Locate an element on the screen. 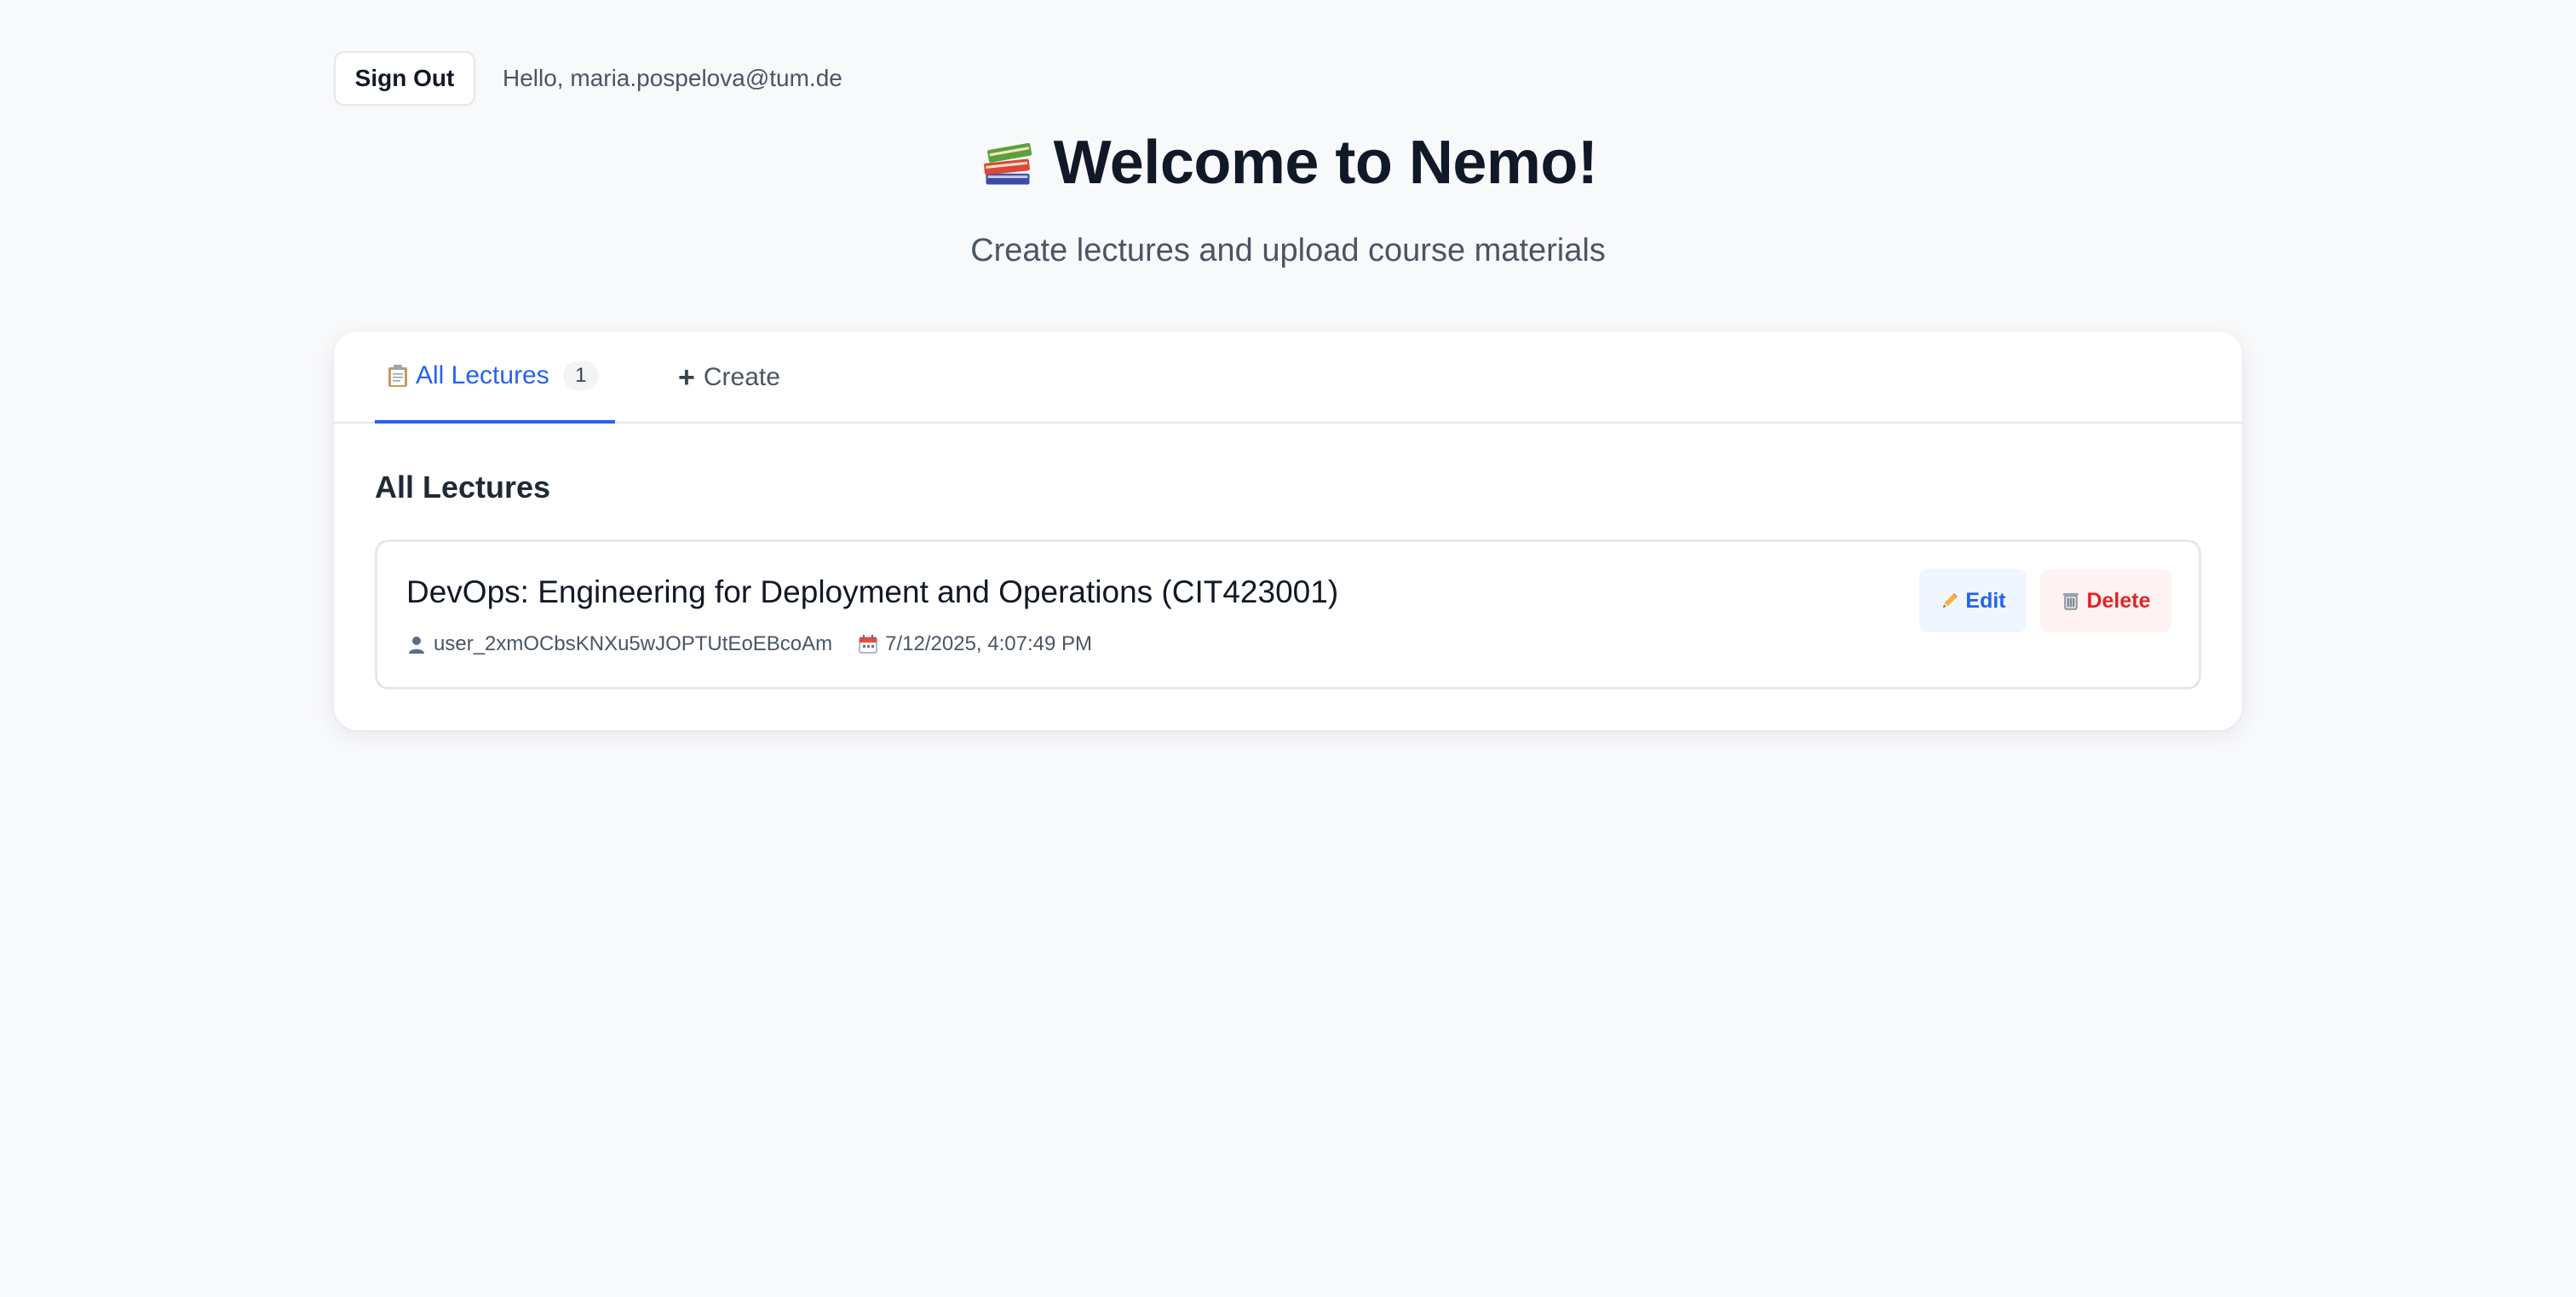  lecture-date: 7/12/2025, 4:07:49 PM is located at coordinates (975, 644).